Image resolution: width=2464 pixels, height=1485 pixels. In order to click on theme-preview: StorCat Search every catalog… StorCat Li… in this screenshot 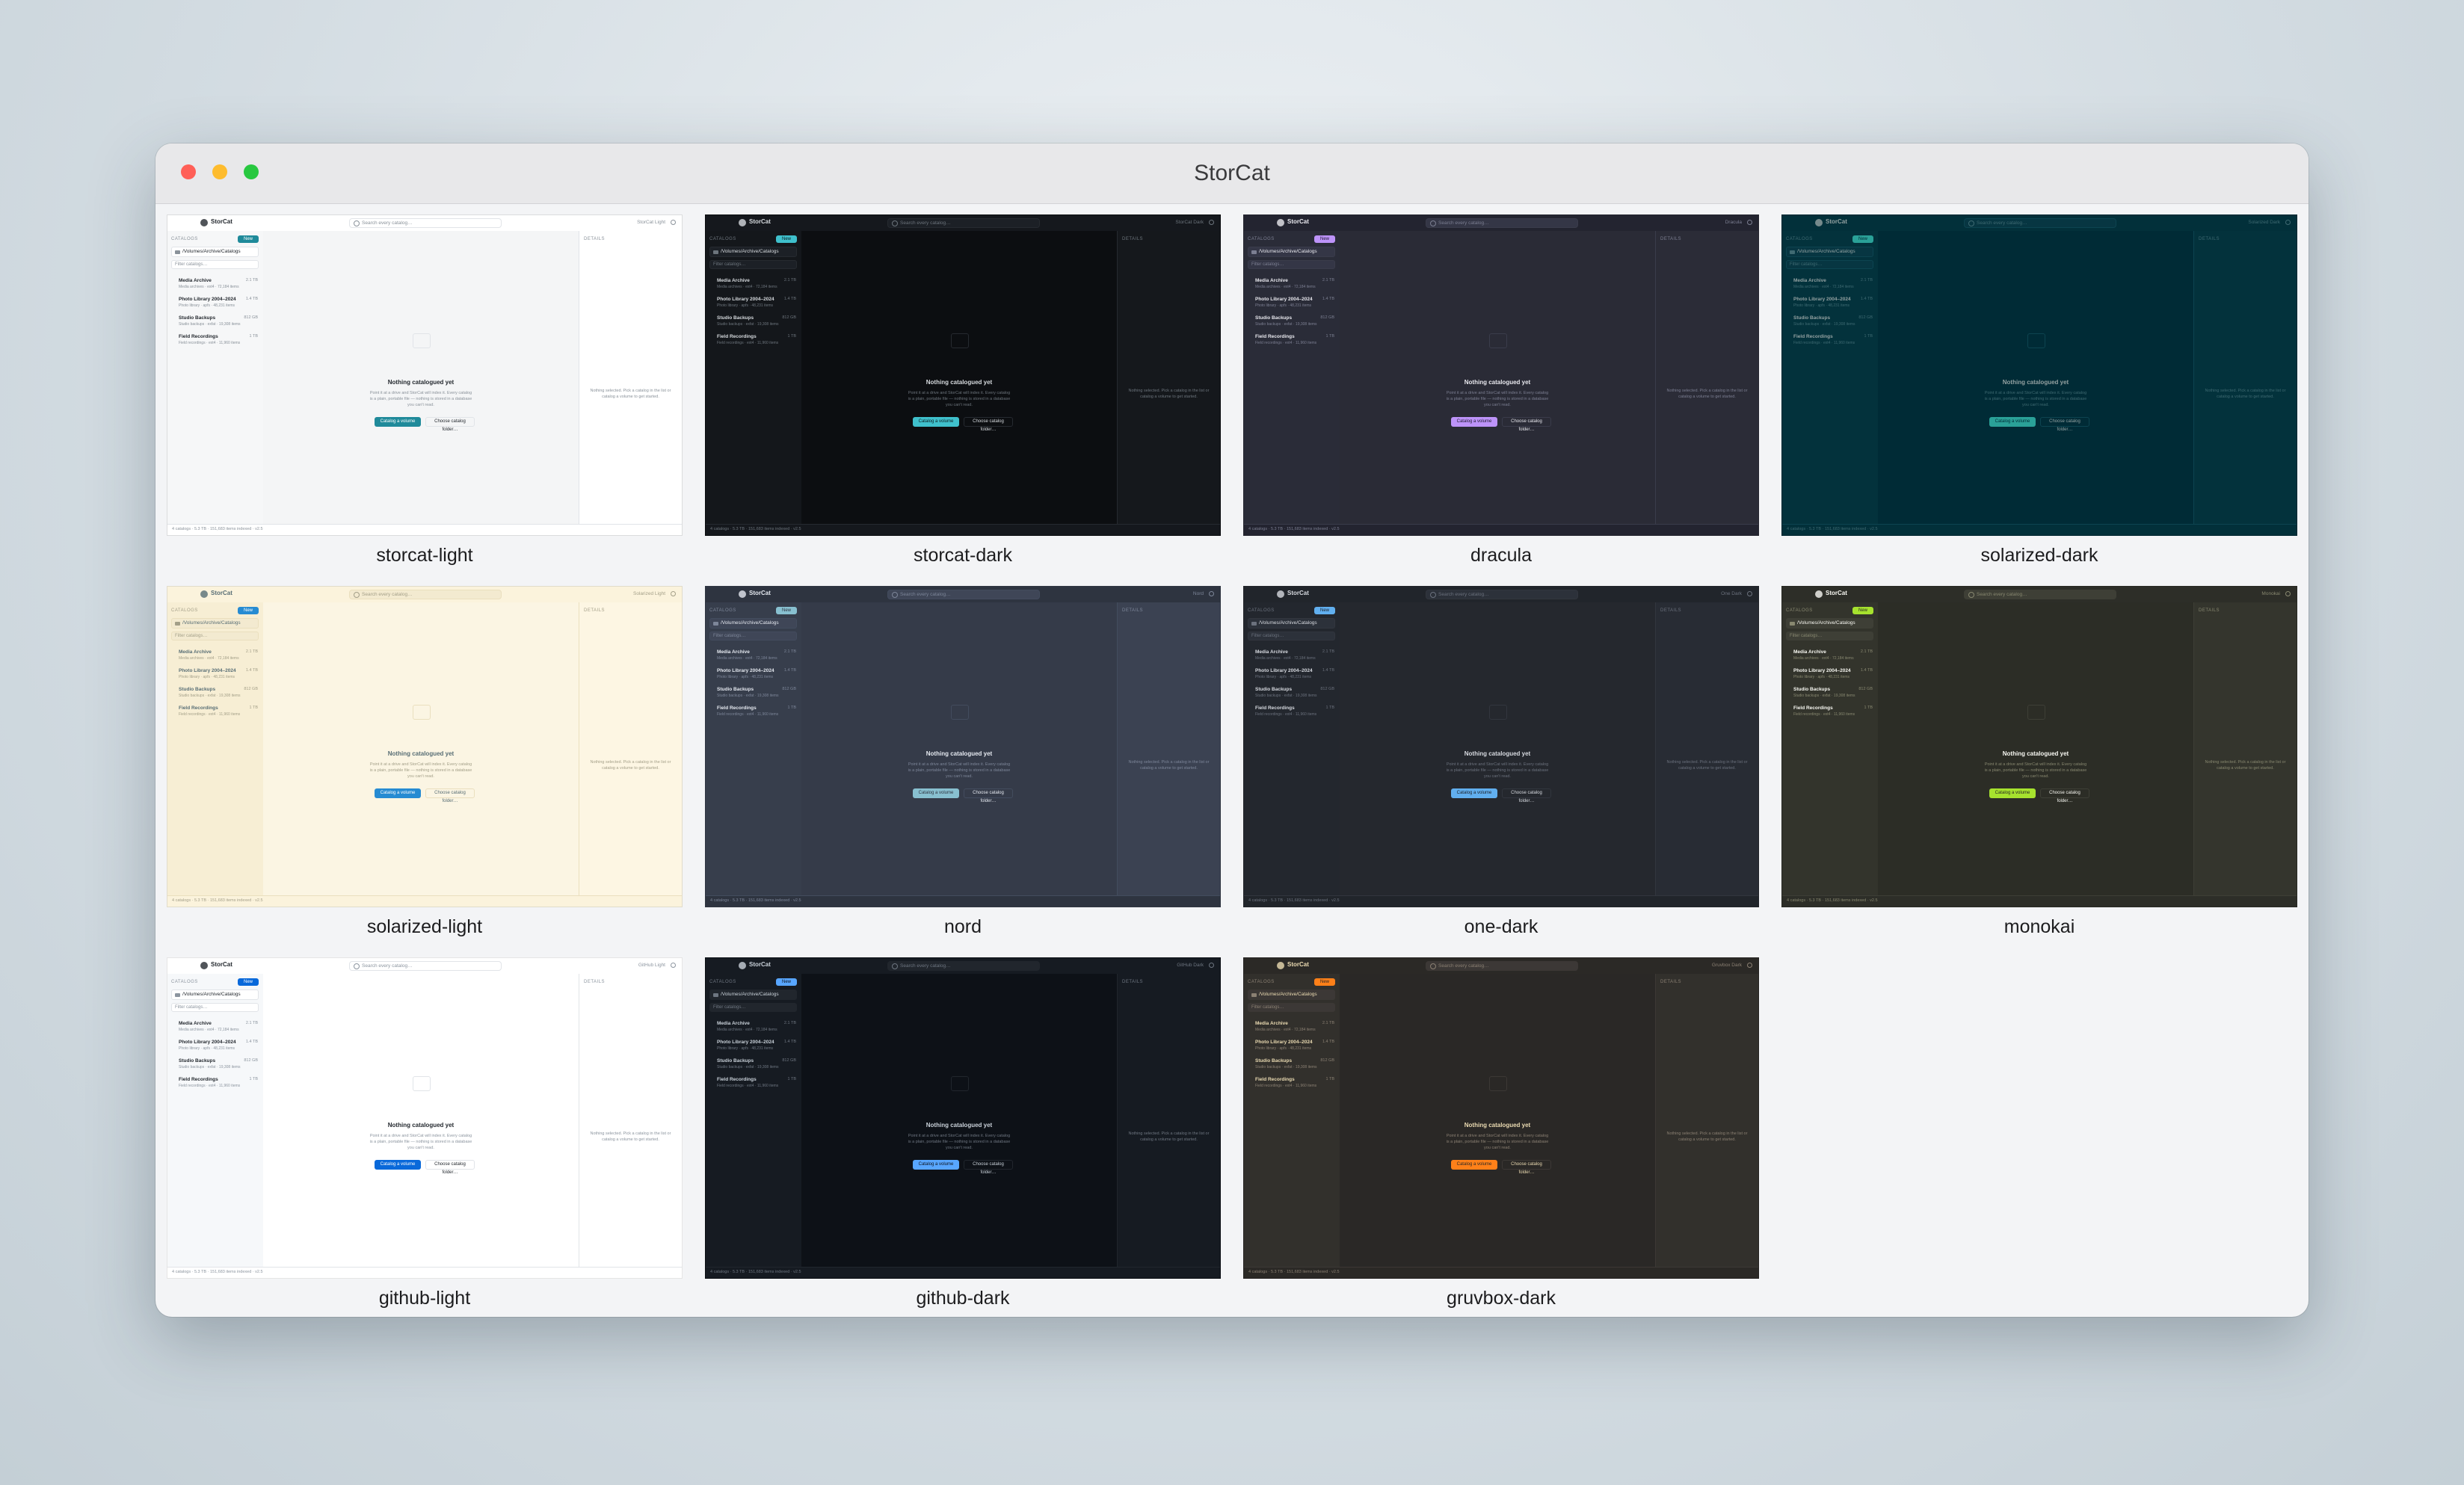, I will do `click(425, 375)`.